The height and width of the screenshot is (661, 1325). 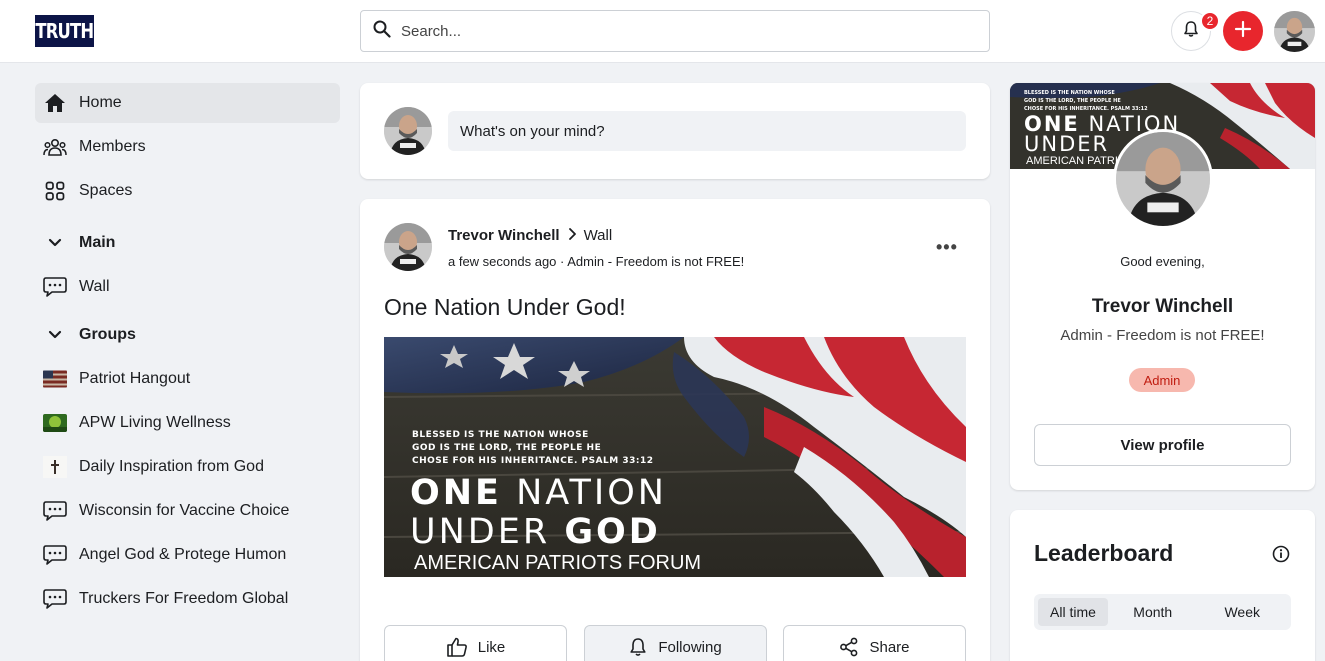 I want to click on image-footer-text: AMERICAN PATRIOTS FORUM, so click(x=558, y=563).